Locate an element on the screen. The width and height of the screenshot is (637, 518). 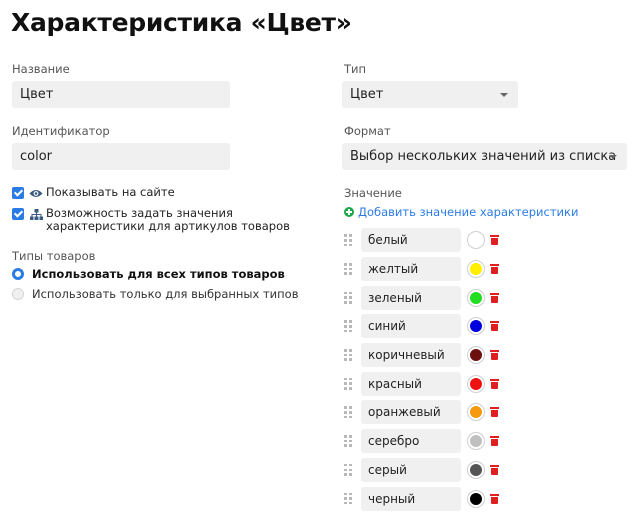
format-select: Выбор нескольких значений из списка is located at coordinates (484, 156).